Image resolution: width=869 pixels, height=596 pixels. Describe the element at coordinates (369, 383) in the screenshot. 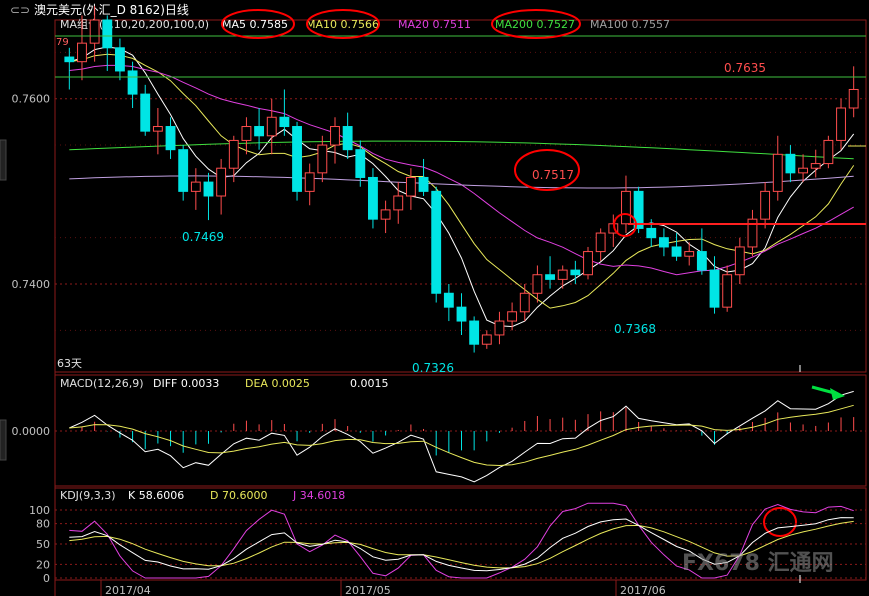

I see `macd-value-label: 0.0015` at that location.